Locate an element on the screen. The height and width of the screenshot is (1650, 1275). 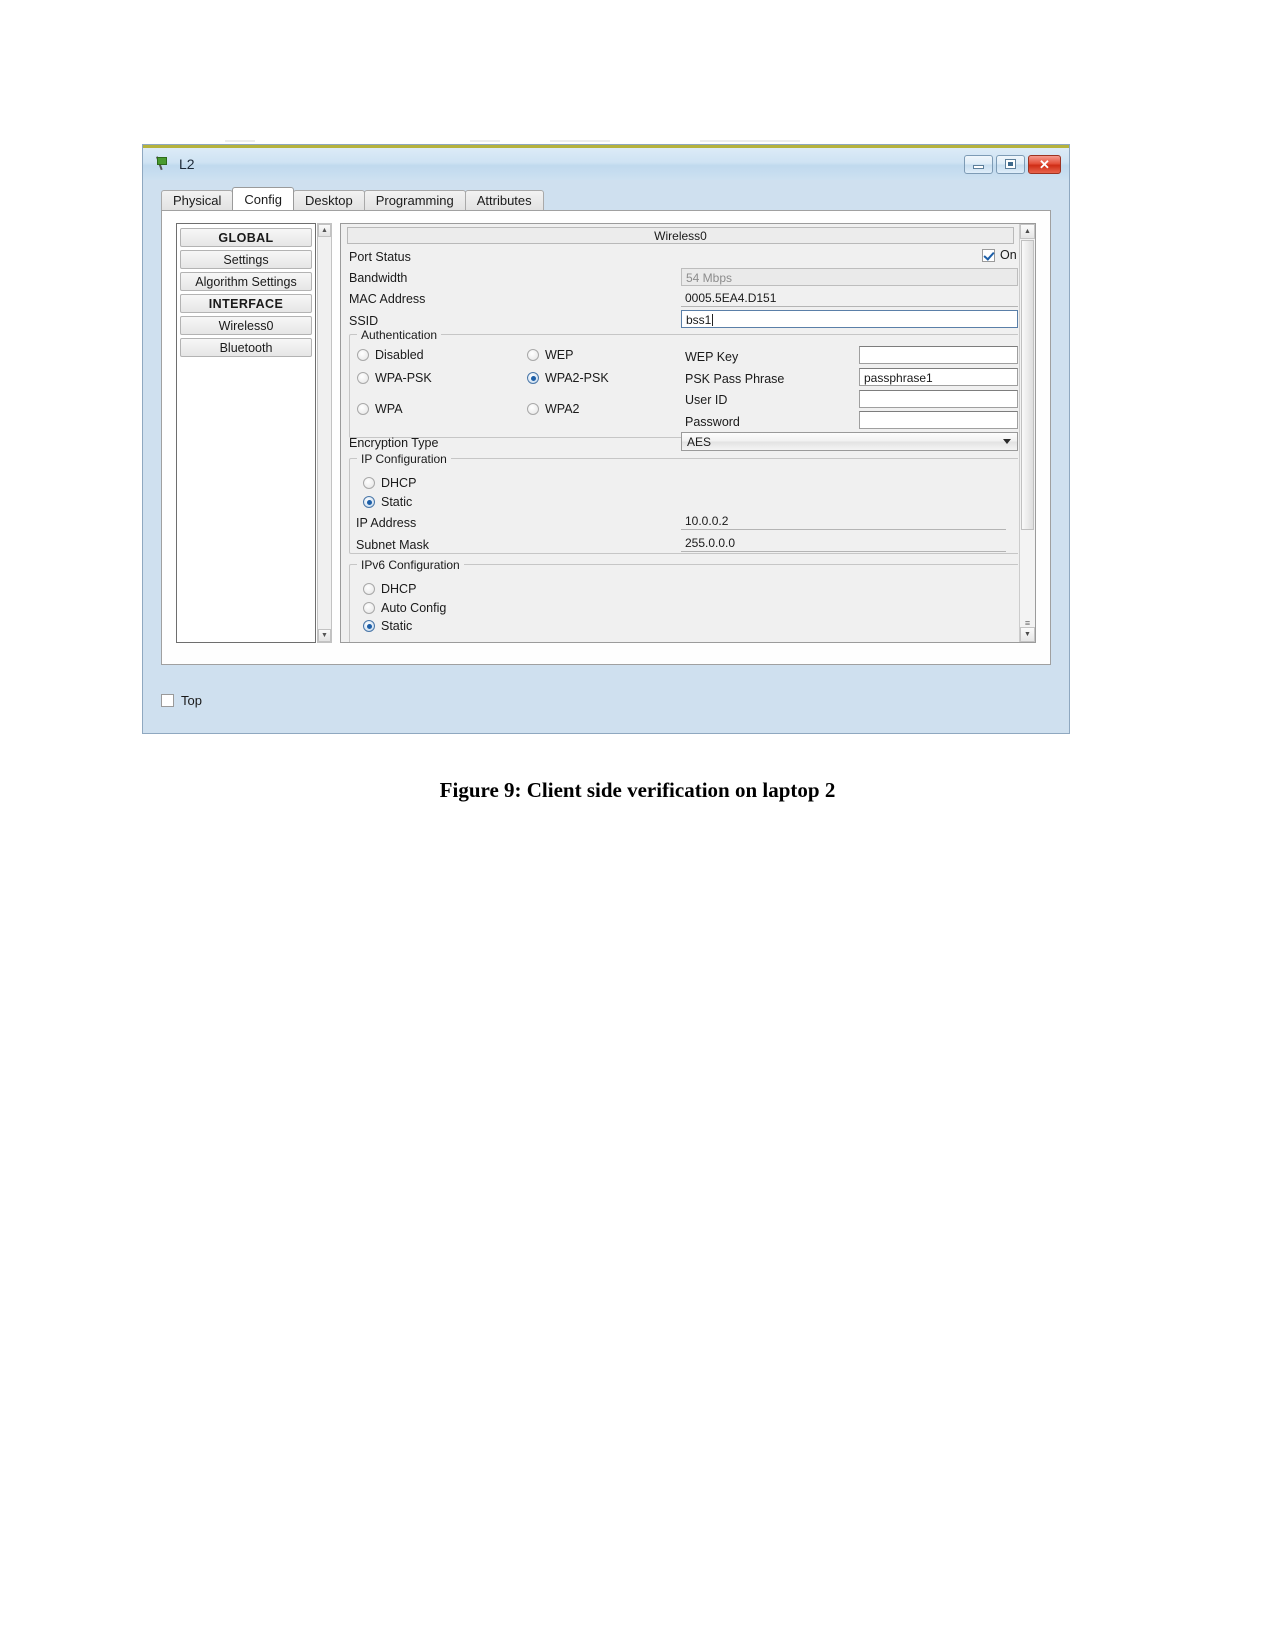
ipv6-radio-auto-config: Auto Config is located at coordinates (404, 608).